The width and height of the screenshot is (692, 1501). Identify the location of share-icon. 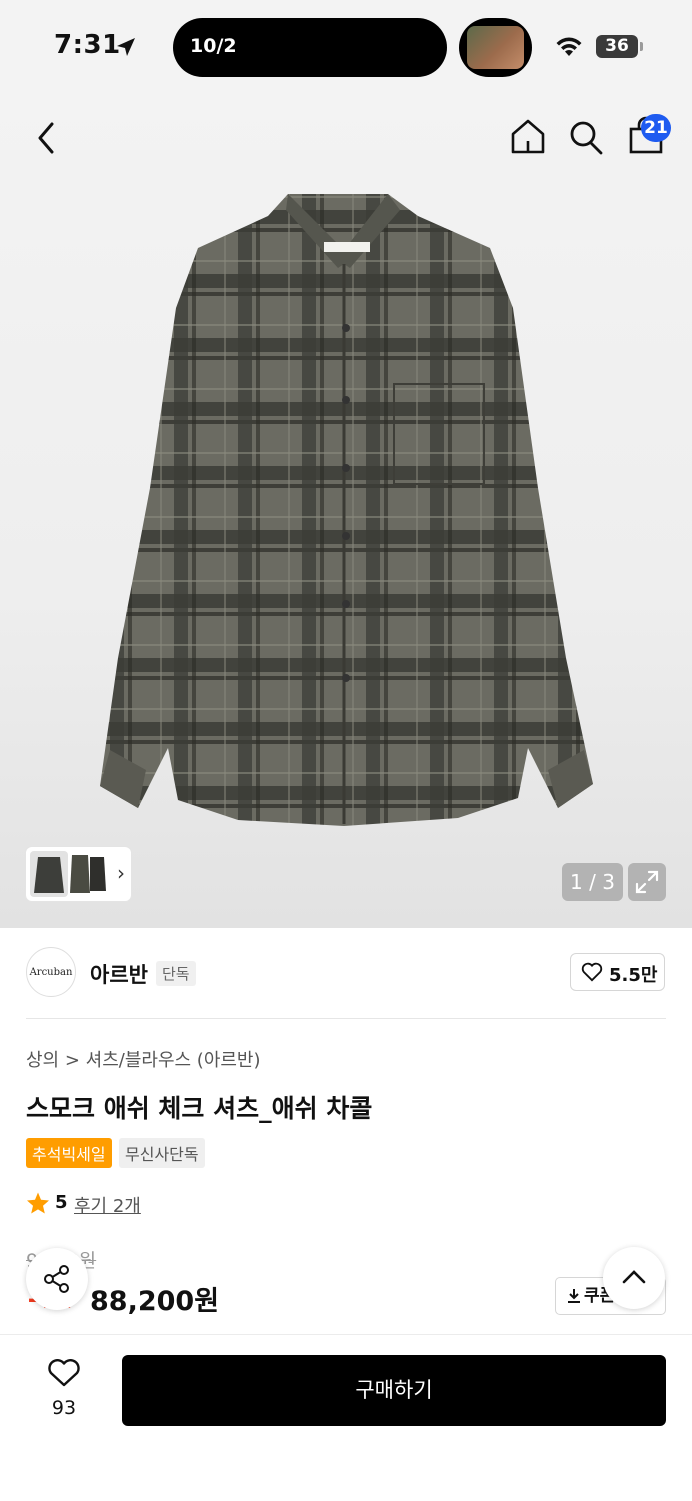
(56, 1279).